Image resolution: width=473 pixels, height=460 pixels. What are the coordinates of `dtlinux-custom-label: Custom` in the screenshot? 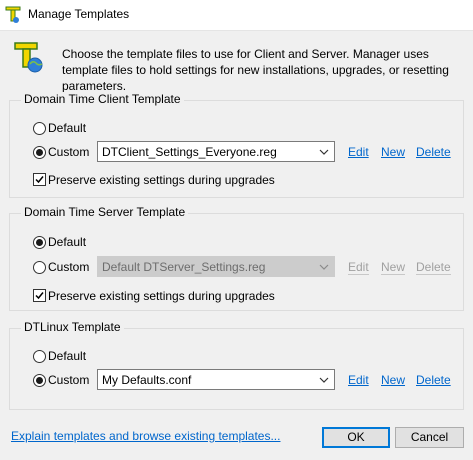 It's located at (69, 380).